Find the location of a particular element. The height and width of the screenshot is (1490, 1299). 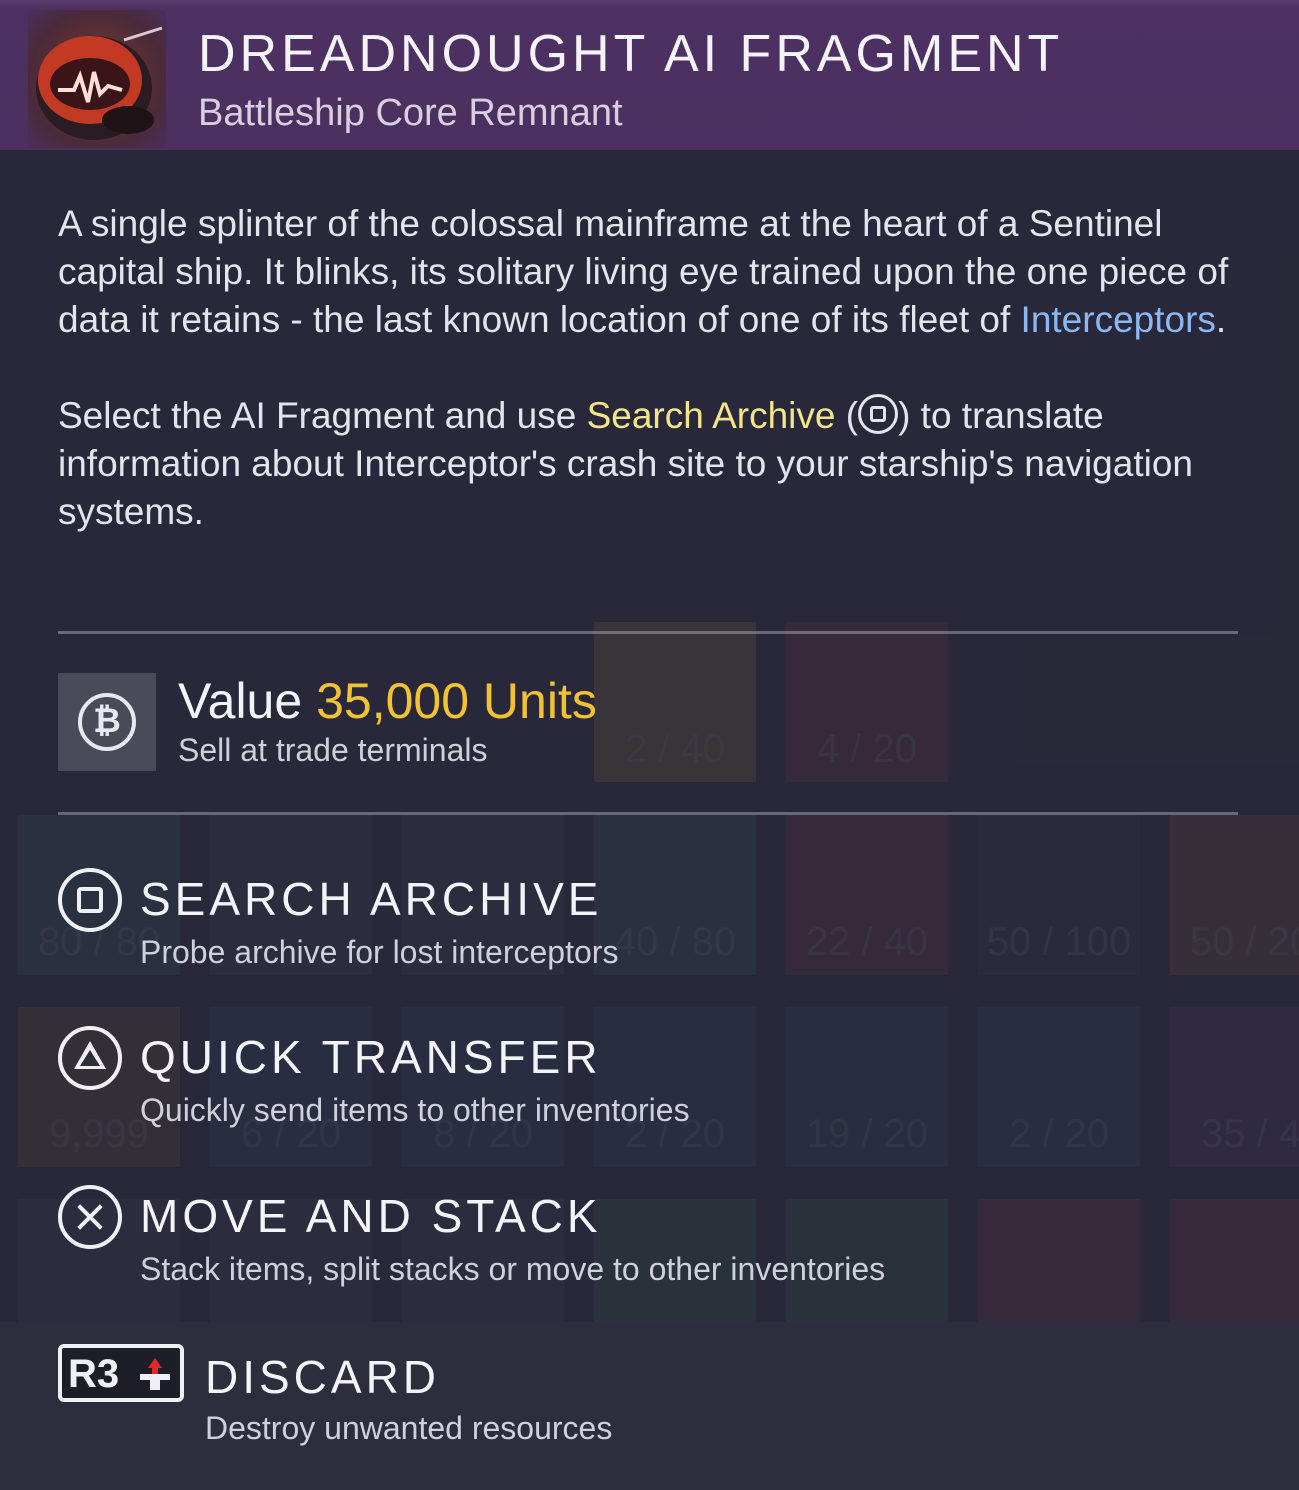

divider-top is located at coordinates (648, 632).